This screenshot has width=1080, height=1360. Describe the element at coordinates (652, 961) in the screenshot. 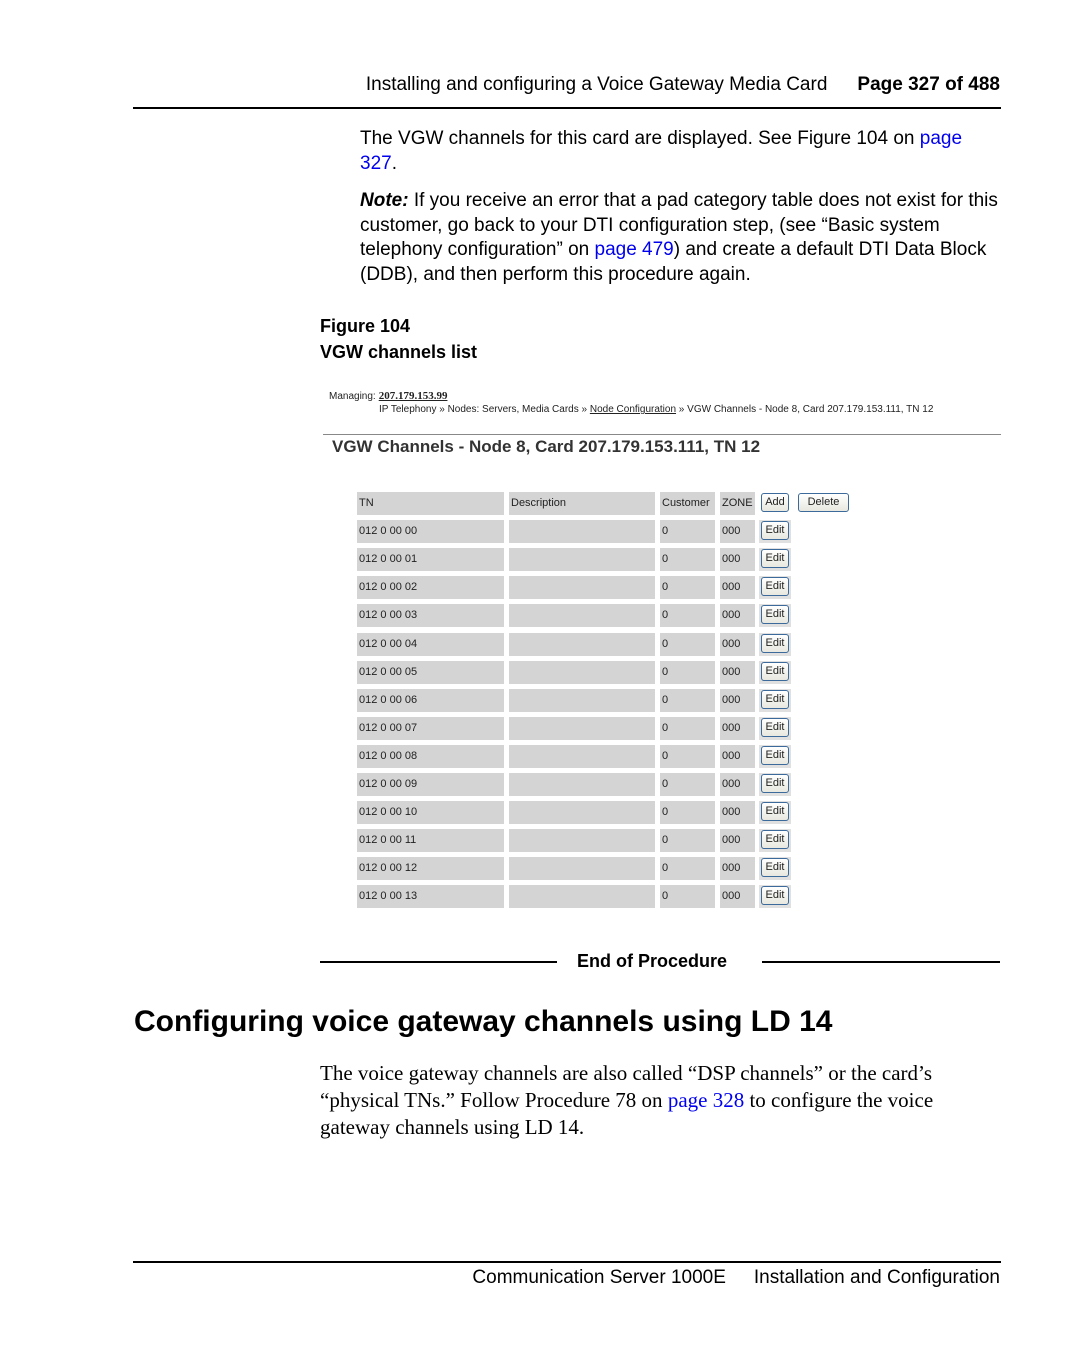

I see `end-of-procedure: End of Procedure` at that location.